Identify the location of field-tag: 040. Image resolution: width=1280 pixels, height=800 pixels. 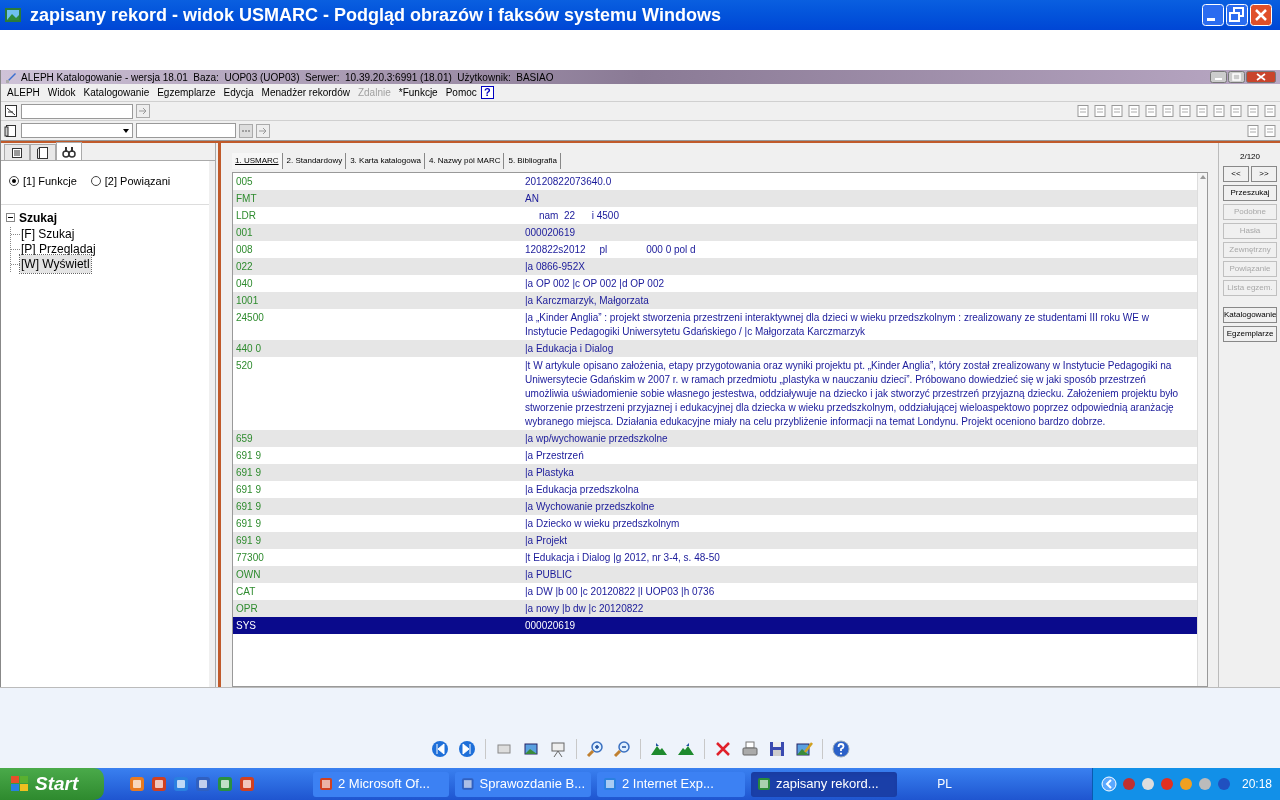
(379, 283).